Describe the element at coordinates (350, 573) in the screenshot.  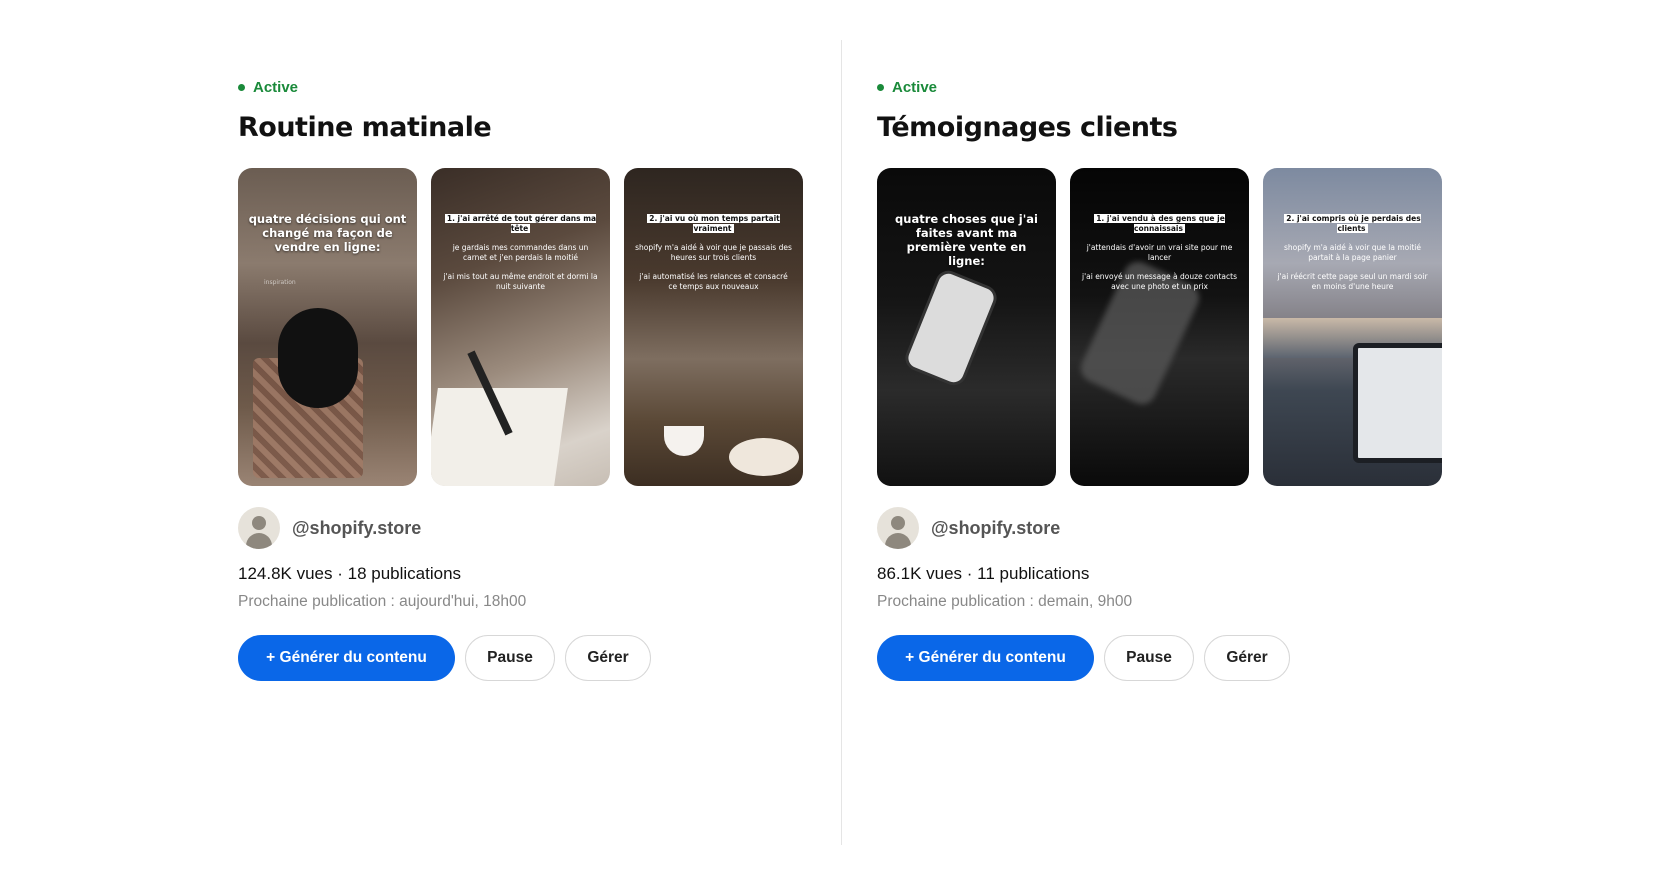
I see `campaign-stats: 124.8K vues · 18 publications` at that location.